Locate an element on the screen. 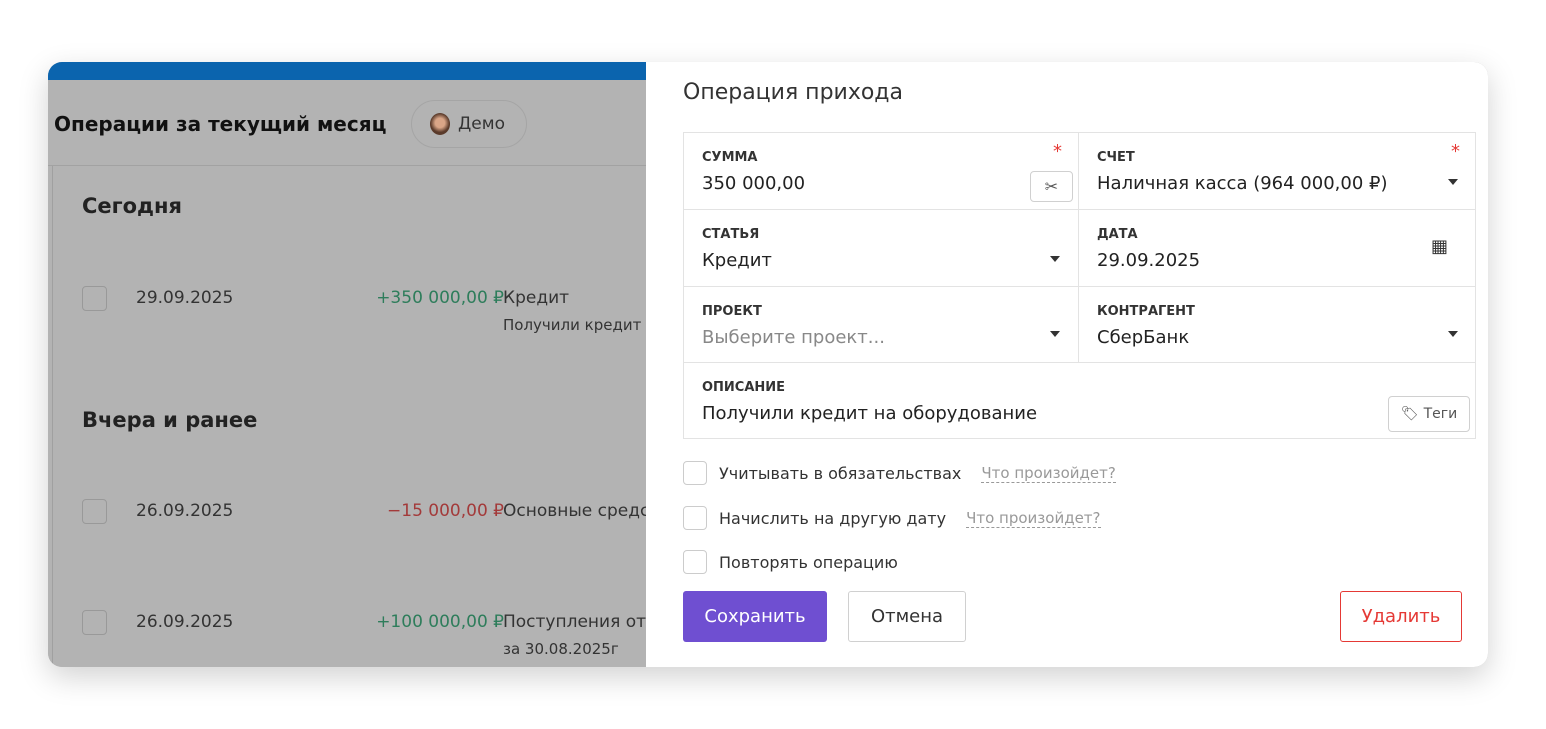 This screenshot has height=729, width=1546. counterparty-label: КОНТРАГЕНТ is located at coordinates (1146, 311).